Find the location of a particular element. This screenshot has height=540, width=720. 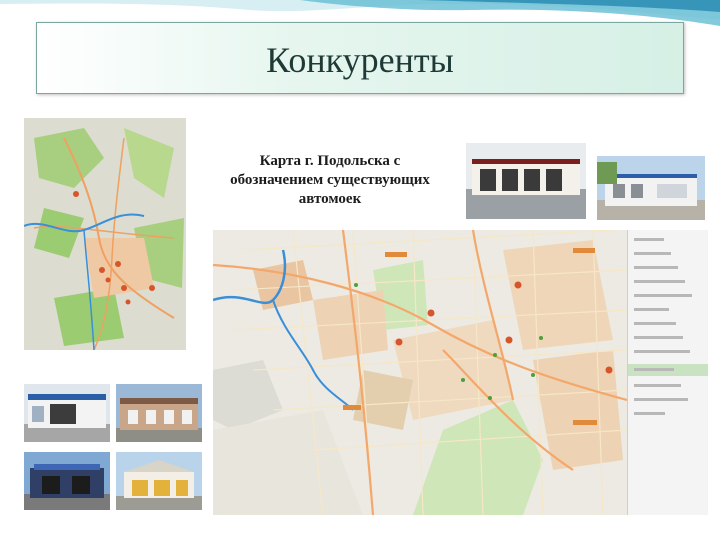

overview-map-image is located at coordinates (105, 234).